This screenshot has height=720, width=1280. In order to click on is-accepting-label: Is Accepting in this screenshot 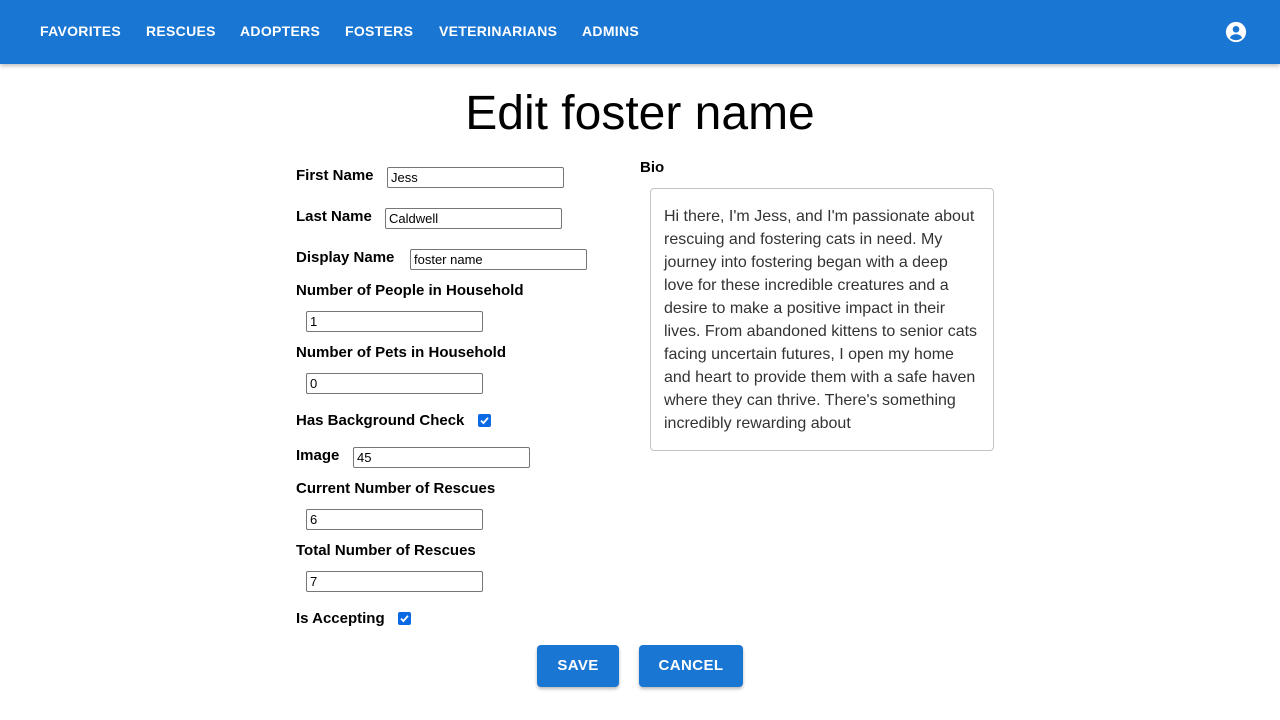, I will do `click(340, 618)`.